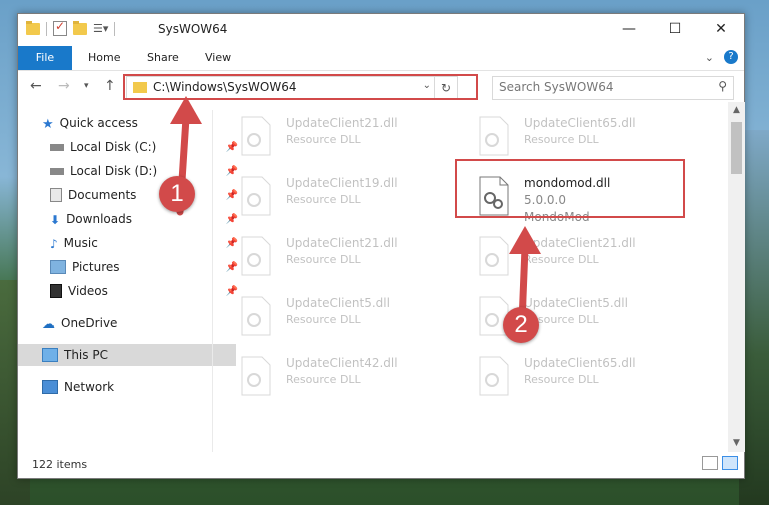 This screenshot has width=769, height=505. Describe the element at coordinates (721, 57) in the screenshot. I see `ribbon-right: ⌄ ?` at that location.